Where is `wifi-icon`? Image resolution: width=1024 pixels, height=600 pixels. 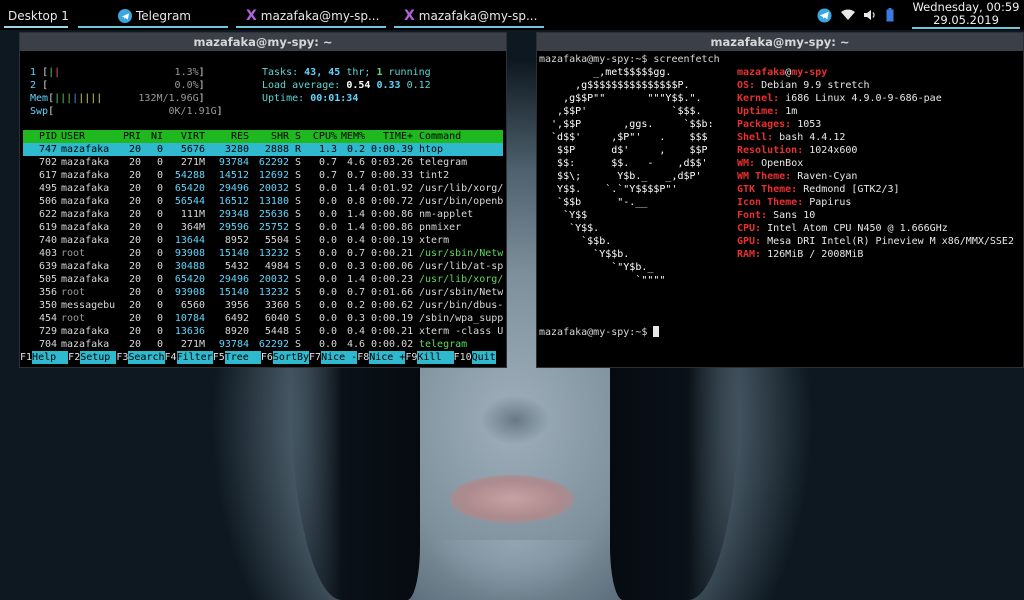 wifi-icon is located at coordinates (848, 15).